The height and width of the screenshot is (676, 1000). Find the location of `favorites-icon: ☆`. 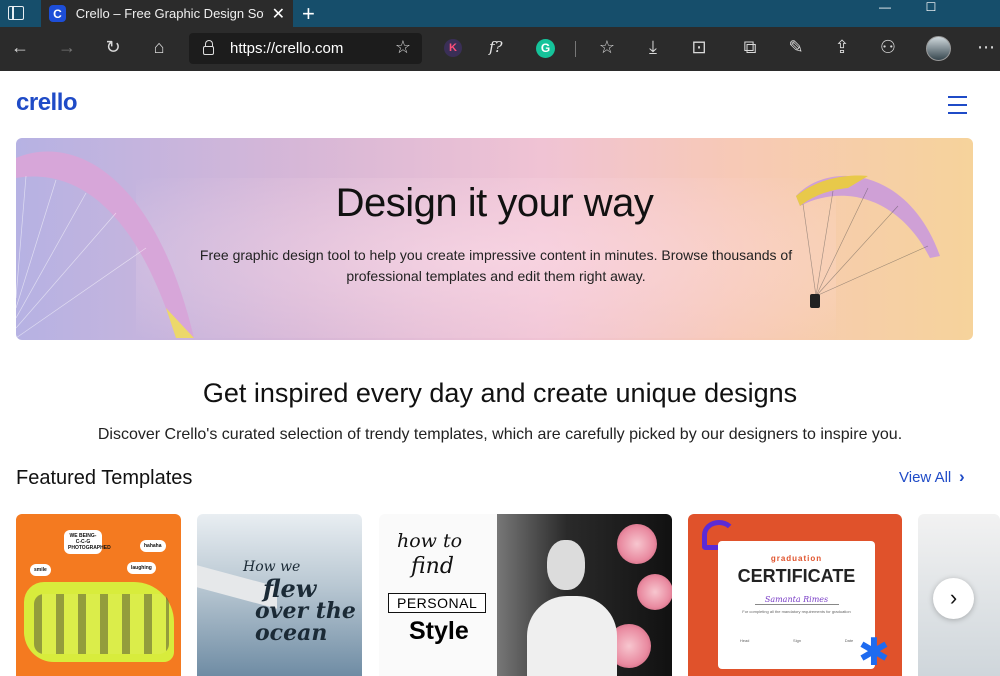

favorites-icon: ☆ is located at coordinates (607, 47).